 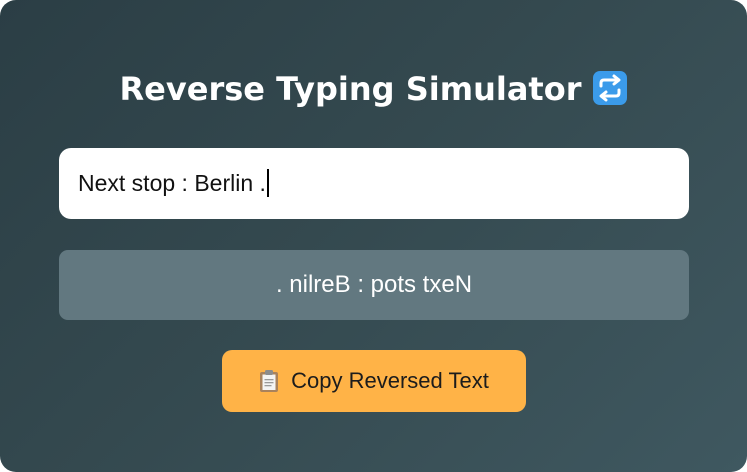 What do you see at coordinates (374, 285) in the screenshot?
I see `reversed-text-output: . nilreB : pots txeN` at bounding box center [374, 285].